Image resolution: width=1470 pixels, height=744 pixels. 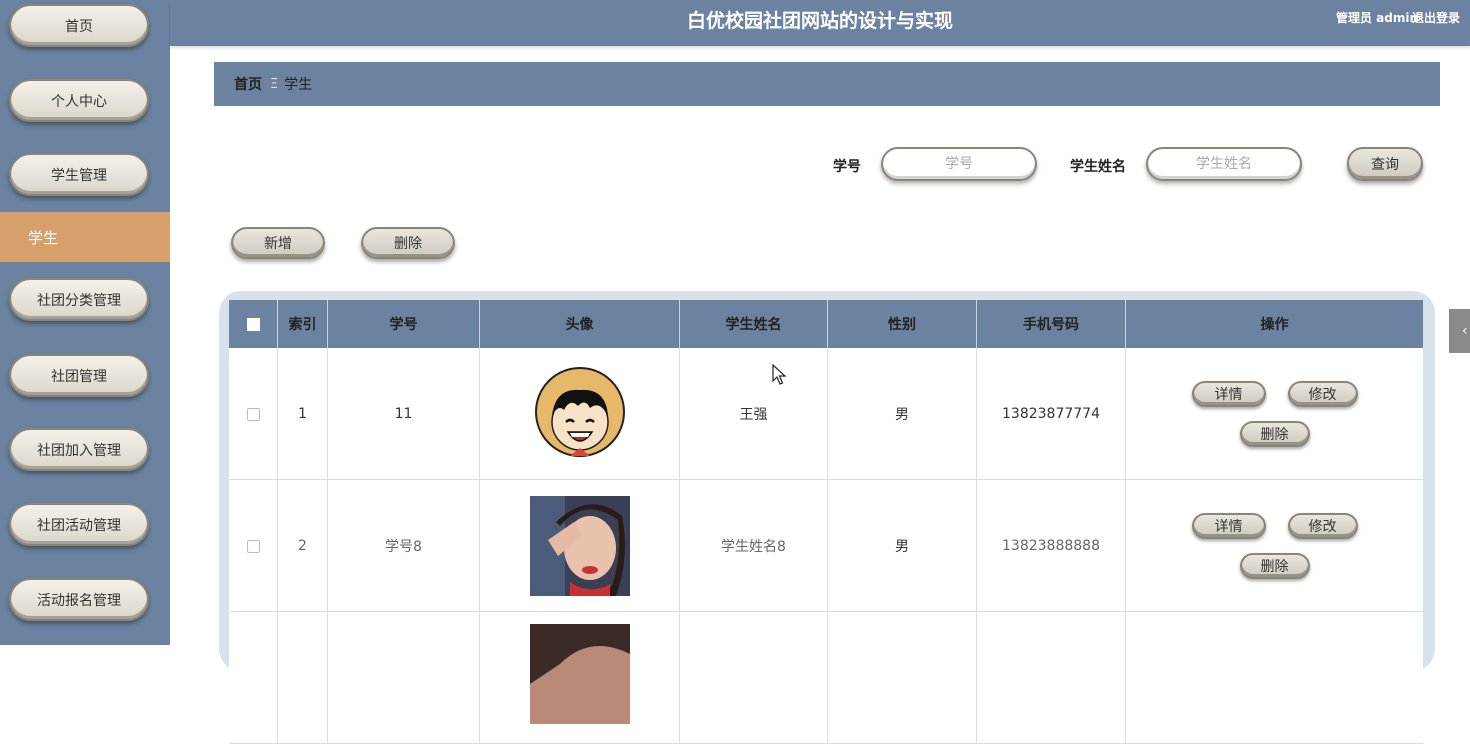 I want to click on student-no-input, so click(x=959, y=164).